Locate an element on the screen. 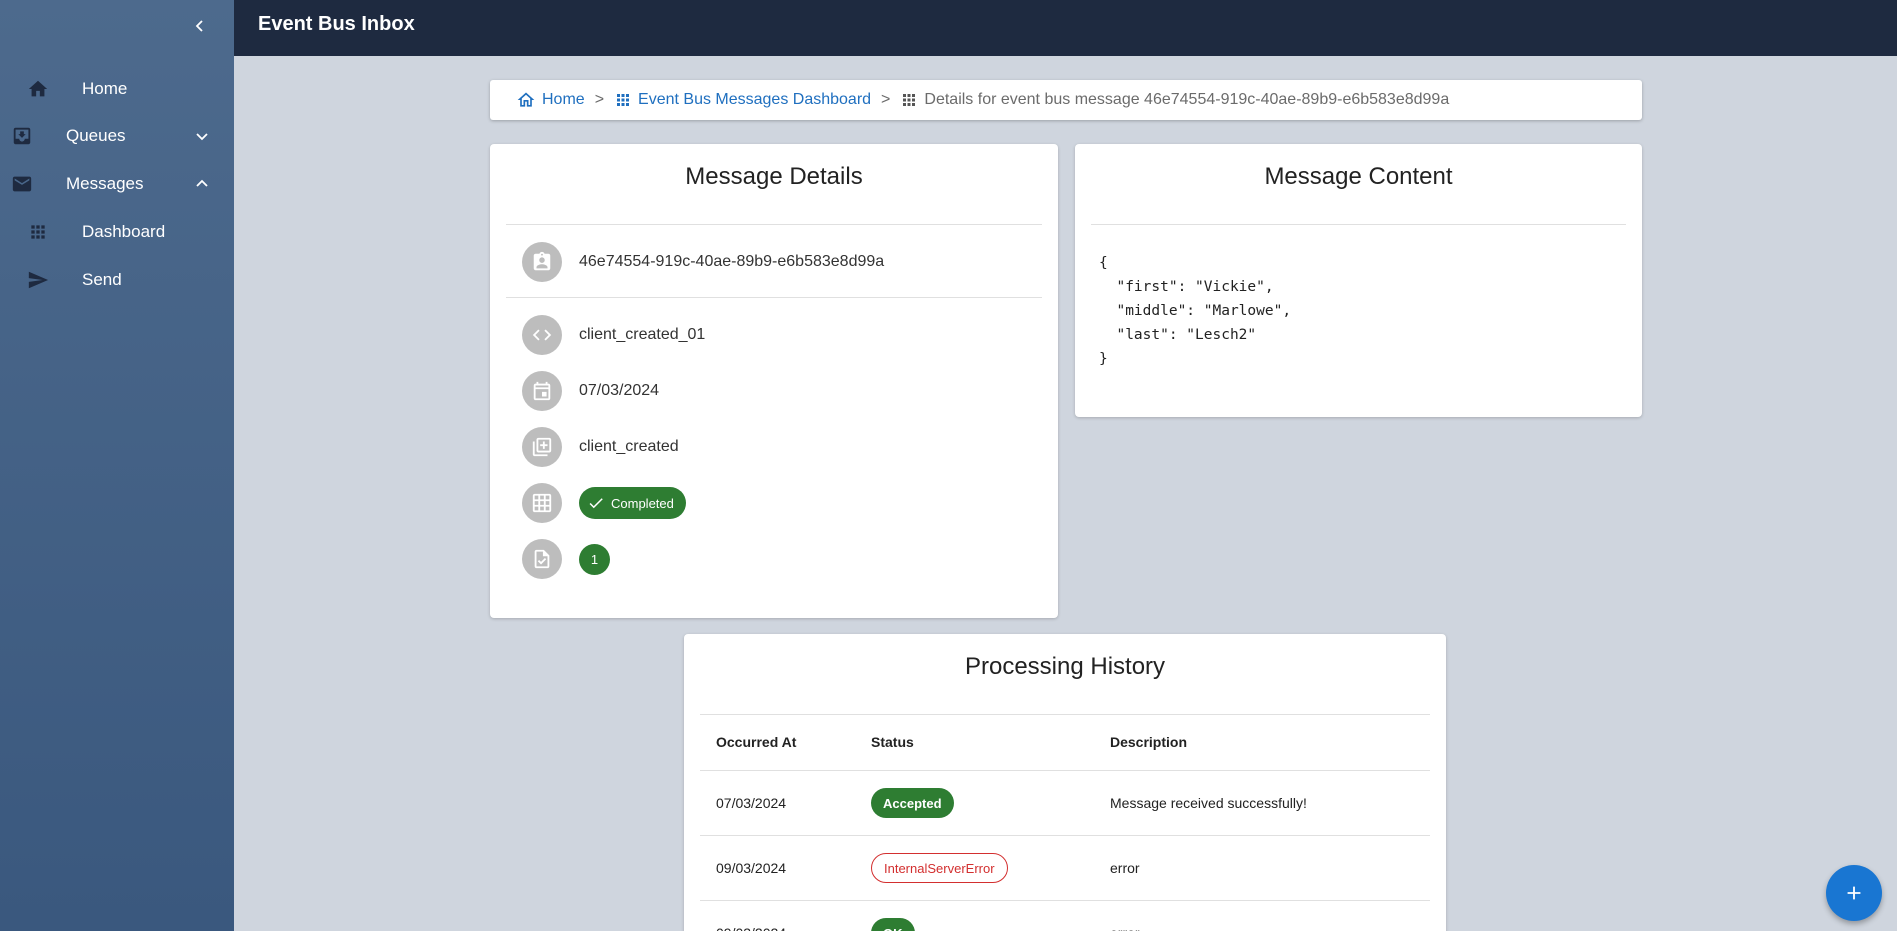 The image size is (1897, 931). add-fab-button is located at coordinates (1854, 893).